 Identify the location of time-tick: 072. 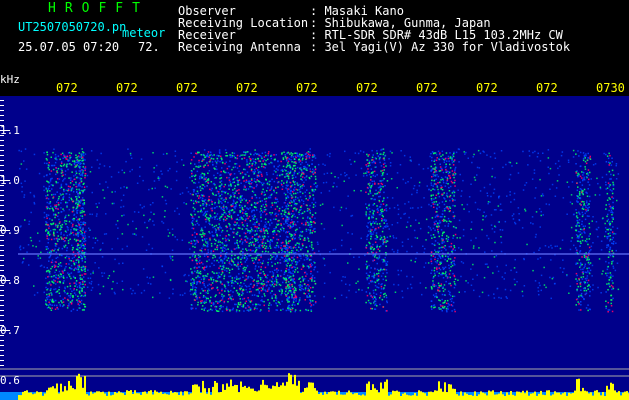
(247, 88).